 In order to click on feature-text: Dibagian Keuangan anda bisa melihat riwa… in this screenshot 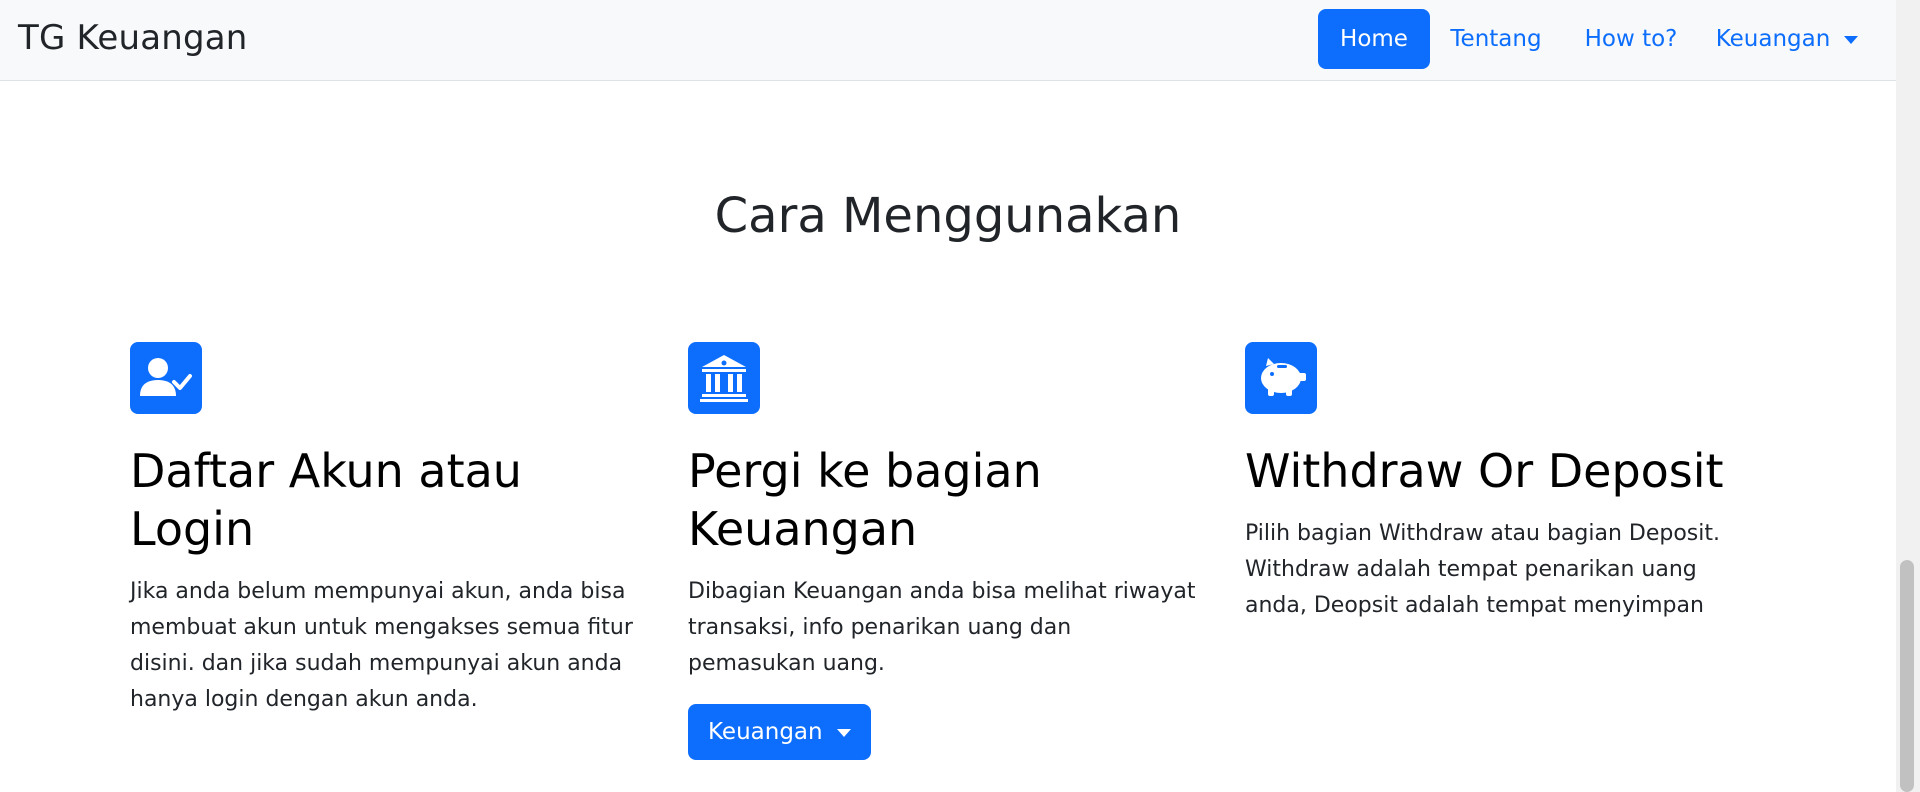, I will do `click(942, 627)`.